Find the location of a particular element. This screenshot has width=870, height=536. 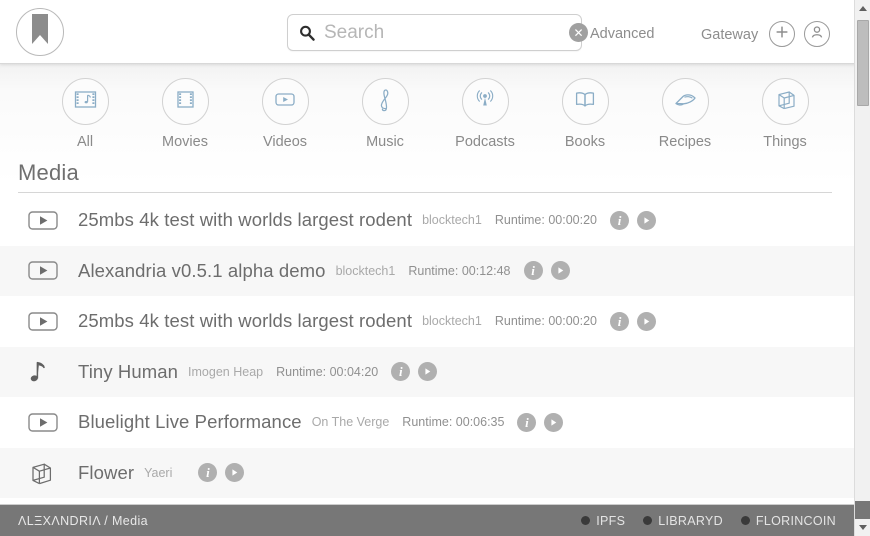

search-area: ✕ is located at coordinates (437, 32).